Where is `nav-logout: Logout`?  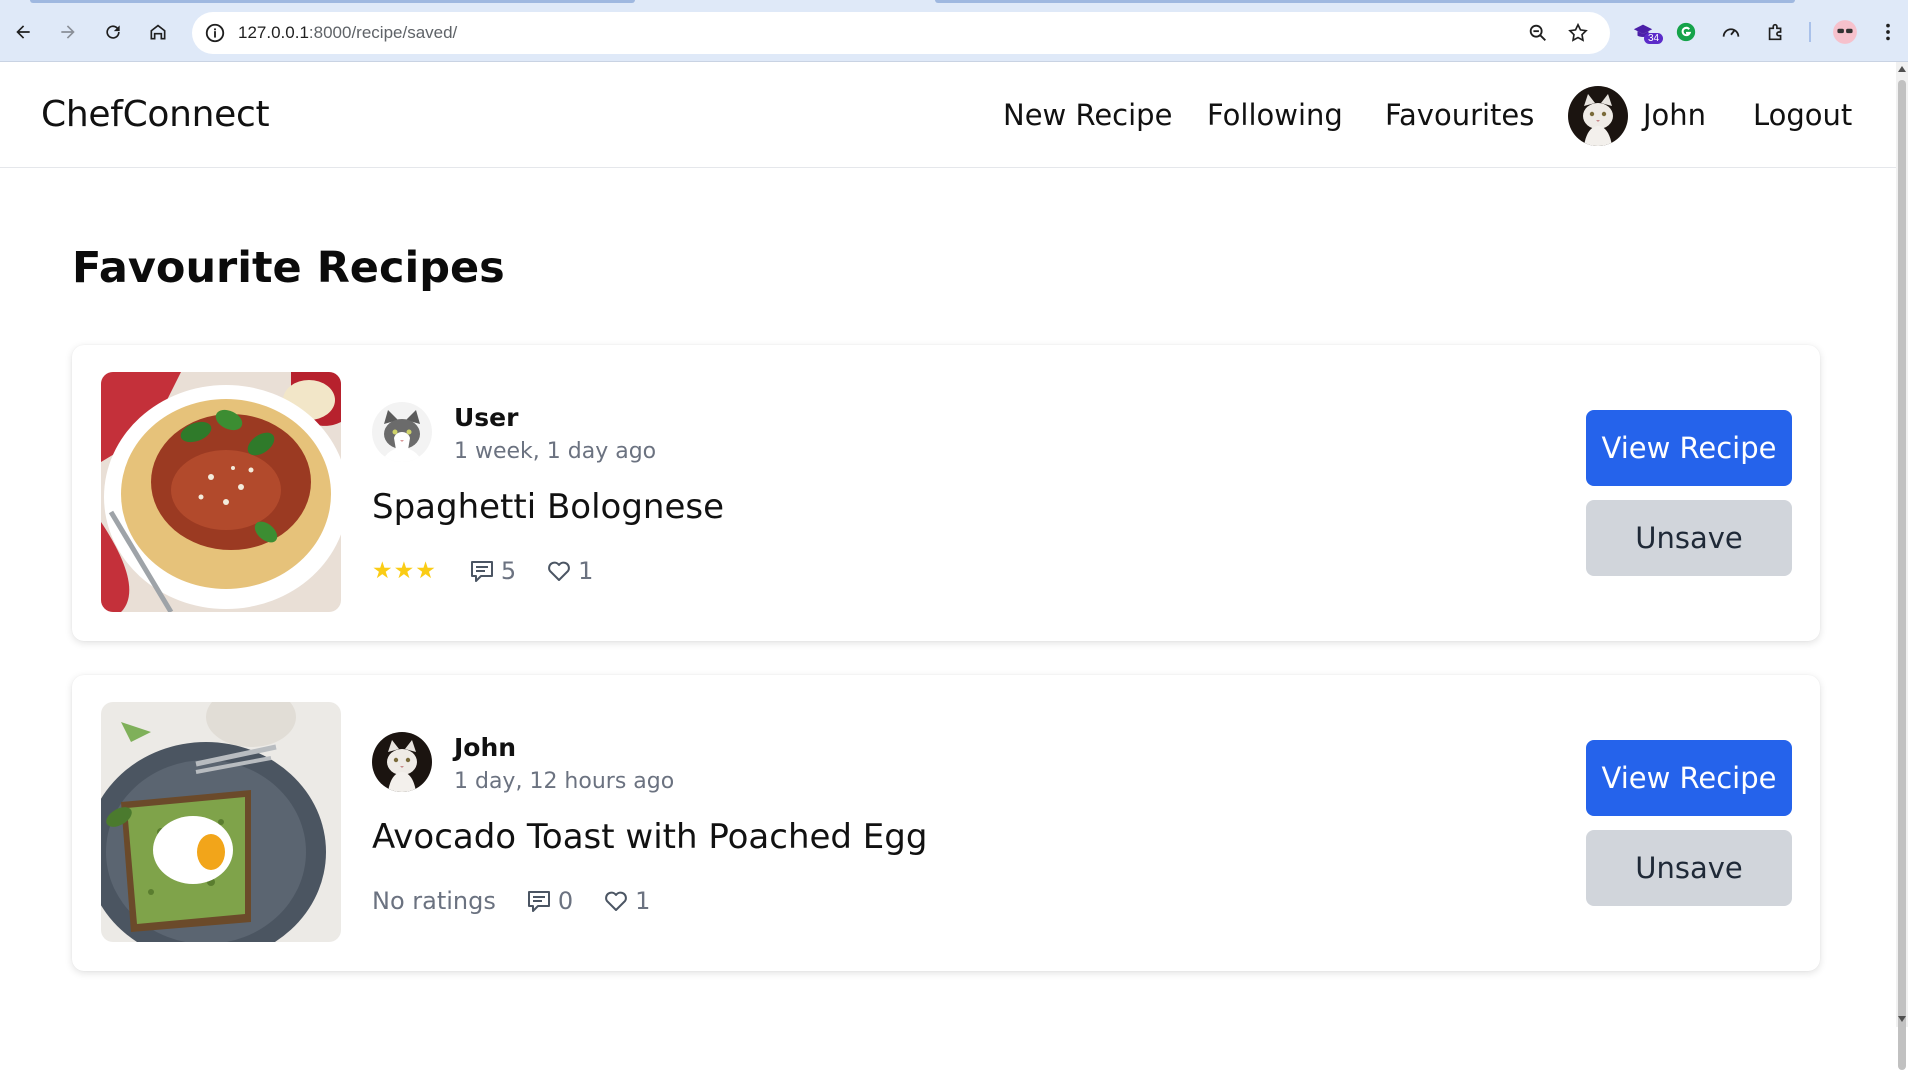
nav-logout: Logout is located at coordinates (1802, 115).